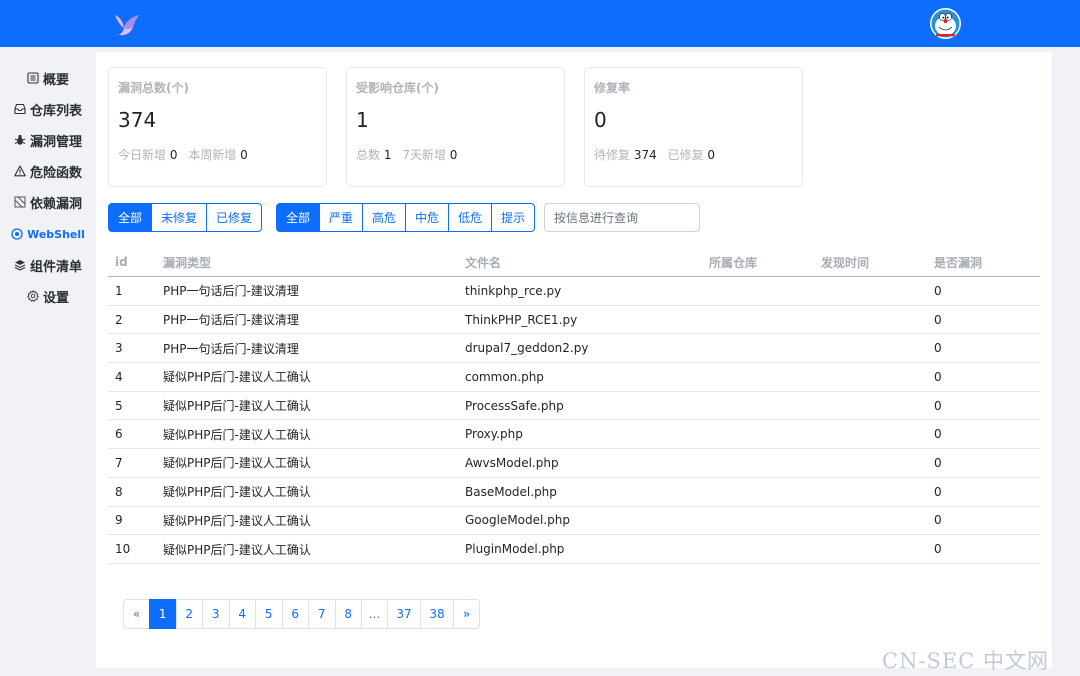 The width and height of the screenshot is (1080, 676). I want to click on page-3-button: 3, so click(216, 614).